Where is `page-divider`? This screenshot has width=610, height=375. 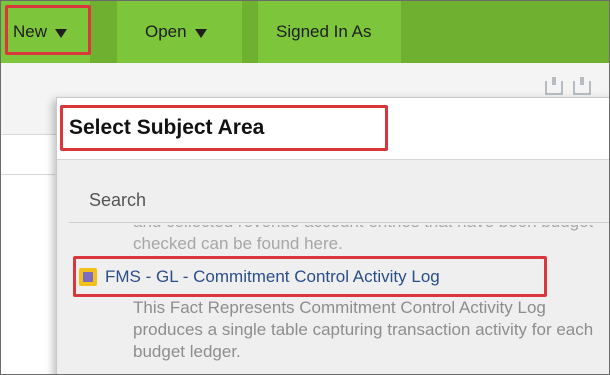
page-divider is located at coordinates (28, 174).